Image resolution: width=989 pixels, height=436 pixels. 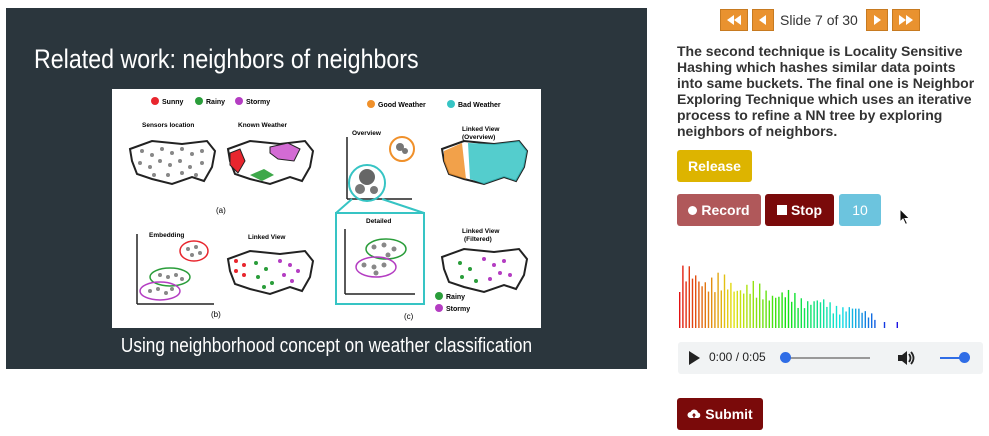 What do you see at coordinates (819, 20) in the screenshot?
I see `slide-counter: Slide 7 of 30` at bounding box center [819, 20].